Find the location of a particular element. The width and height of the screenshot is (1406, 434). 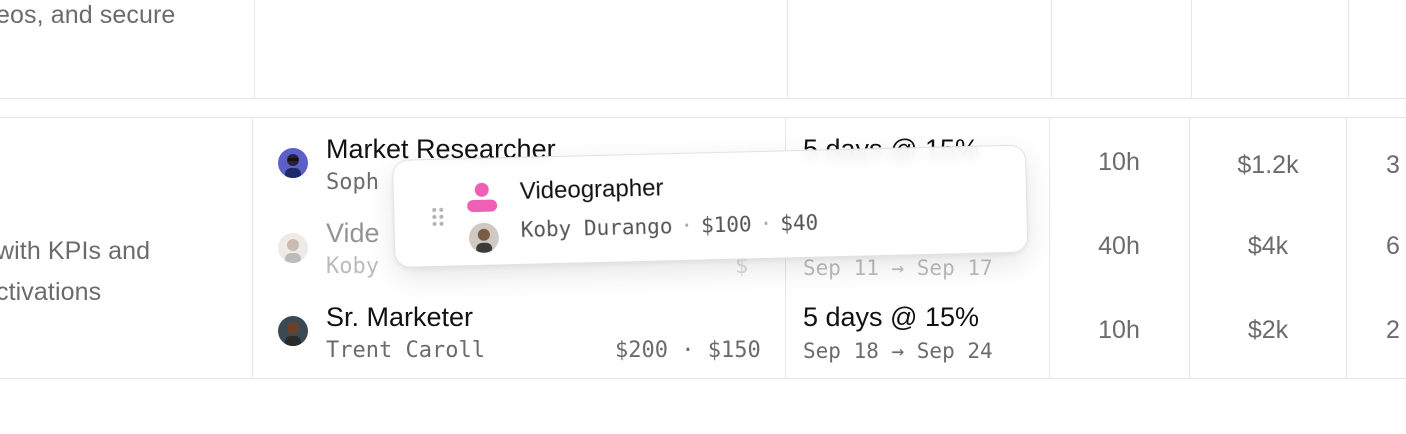

card-person-line: Koby Durango · $100 · $40 is located at coordinates (669, 226).